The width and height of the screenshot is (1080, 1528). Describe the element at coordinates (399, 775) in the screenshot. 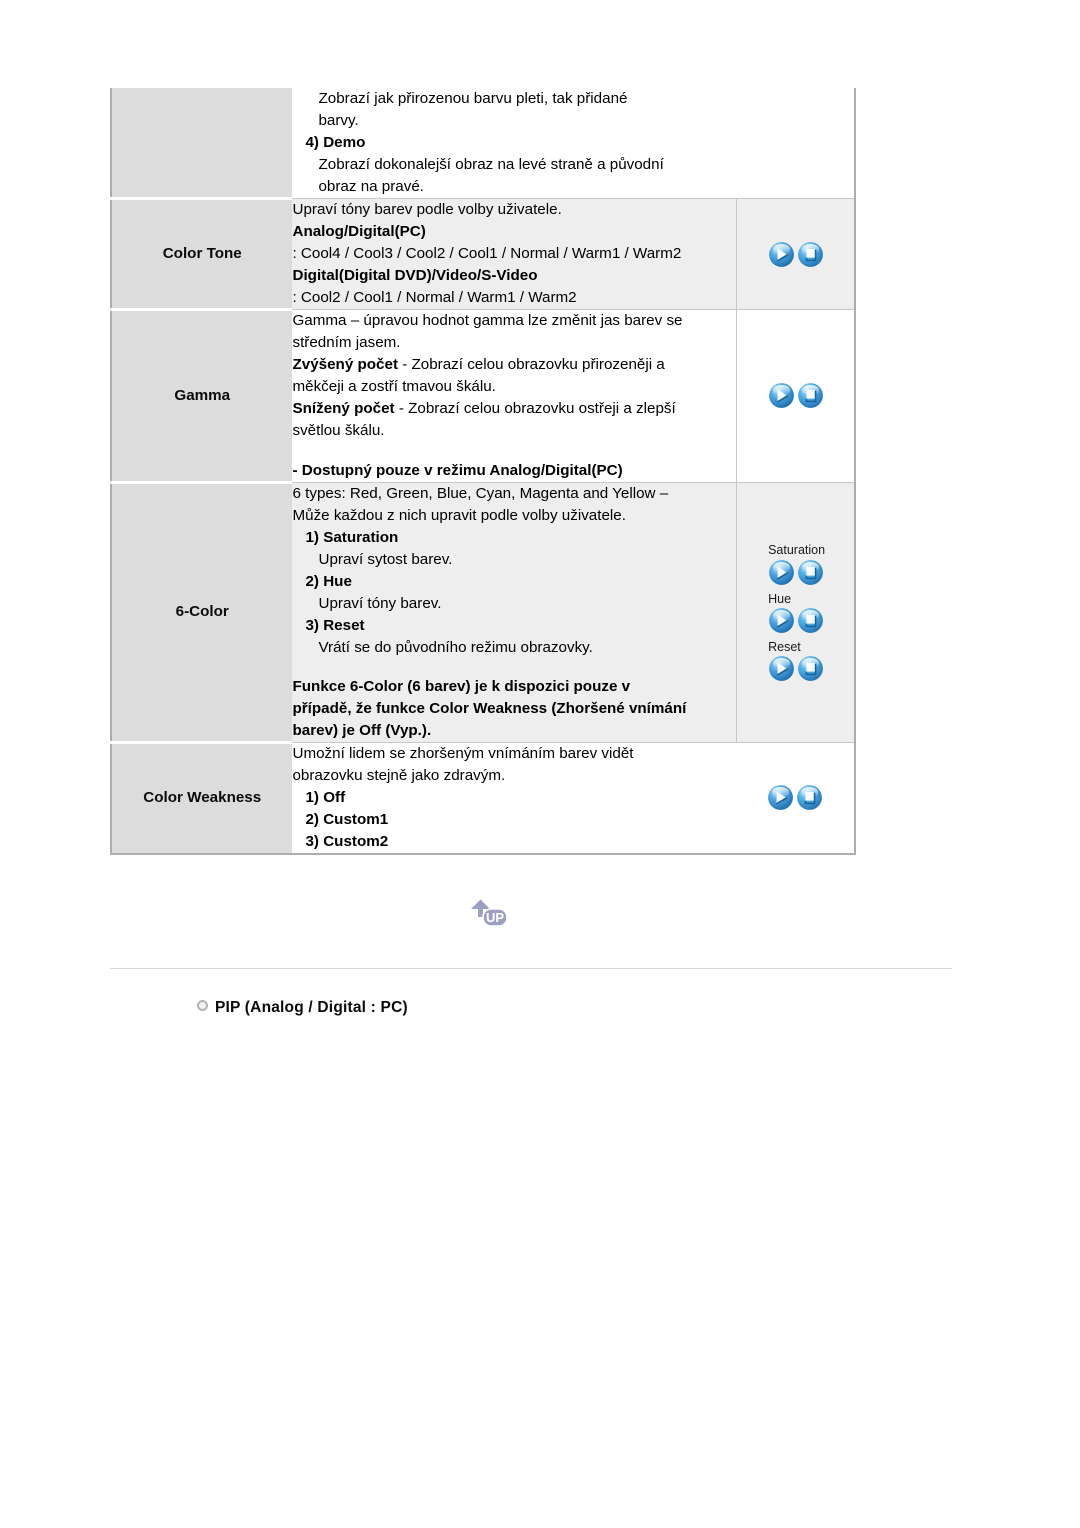

I see `description-line: obrazovku stejně jako zdravým.` at that location.